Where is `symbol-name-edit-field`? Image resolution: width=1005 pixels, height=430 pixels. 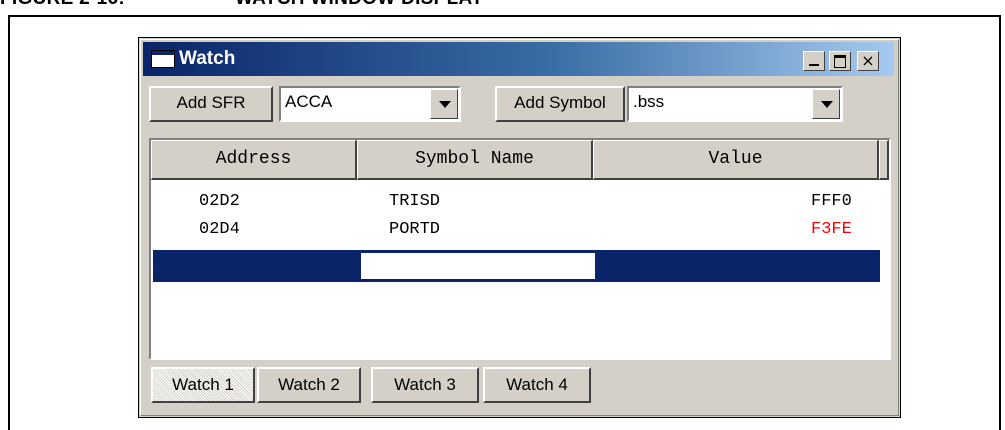 symbol-name-edit-field is located at coordinates (478, 266).